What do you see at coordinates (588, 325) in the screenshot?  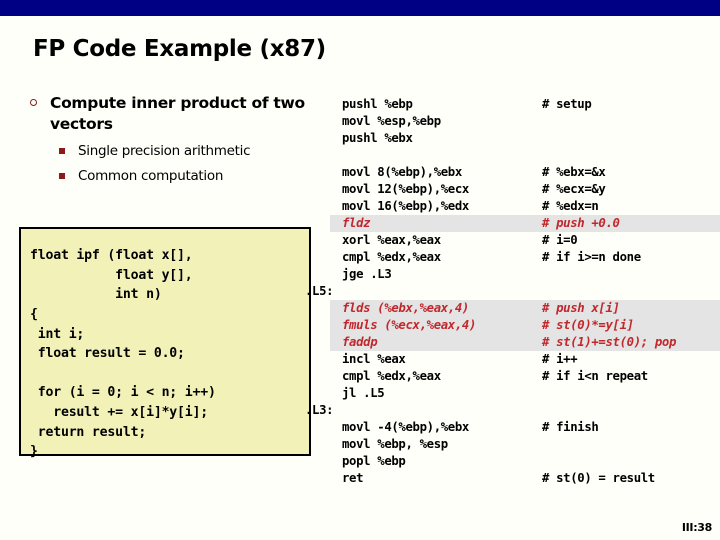 I see `assembly-comment: # st(0)*=y[i]` at bounding box center [588, 325].